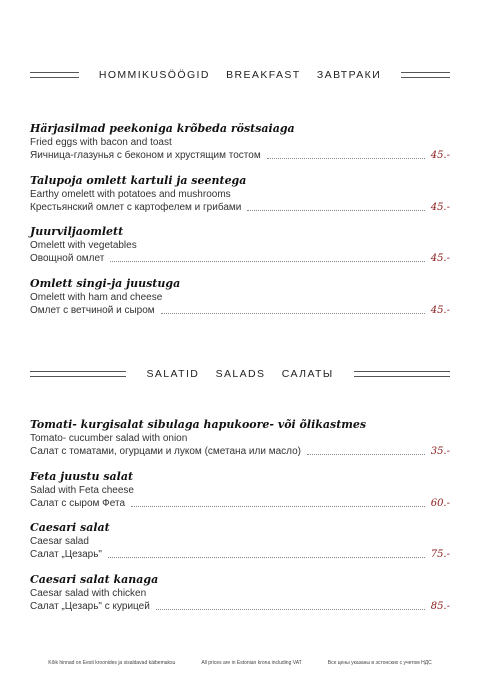 The width and height of the screenshot is (480, 674). Describe the element at coordinates (82, 490) in the screenshot. I see `item-english: Salad with Feta cheese` at that location.